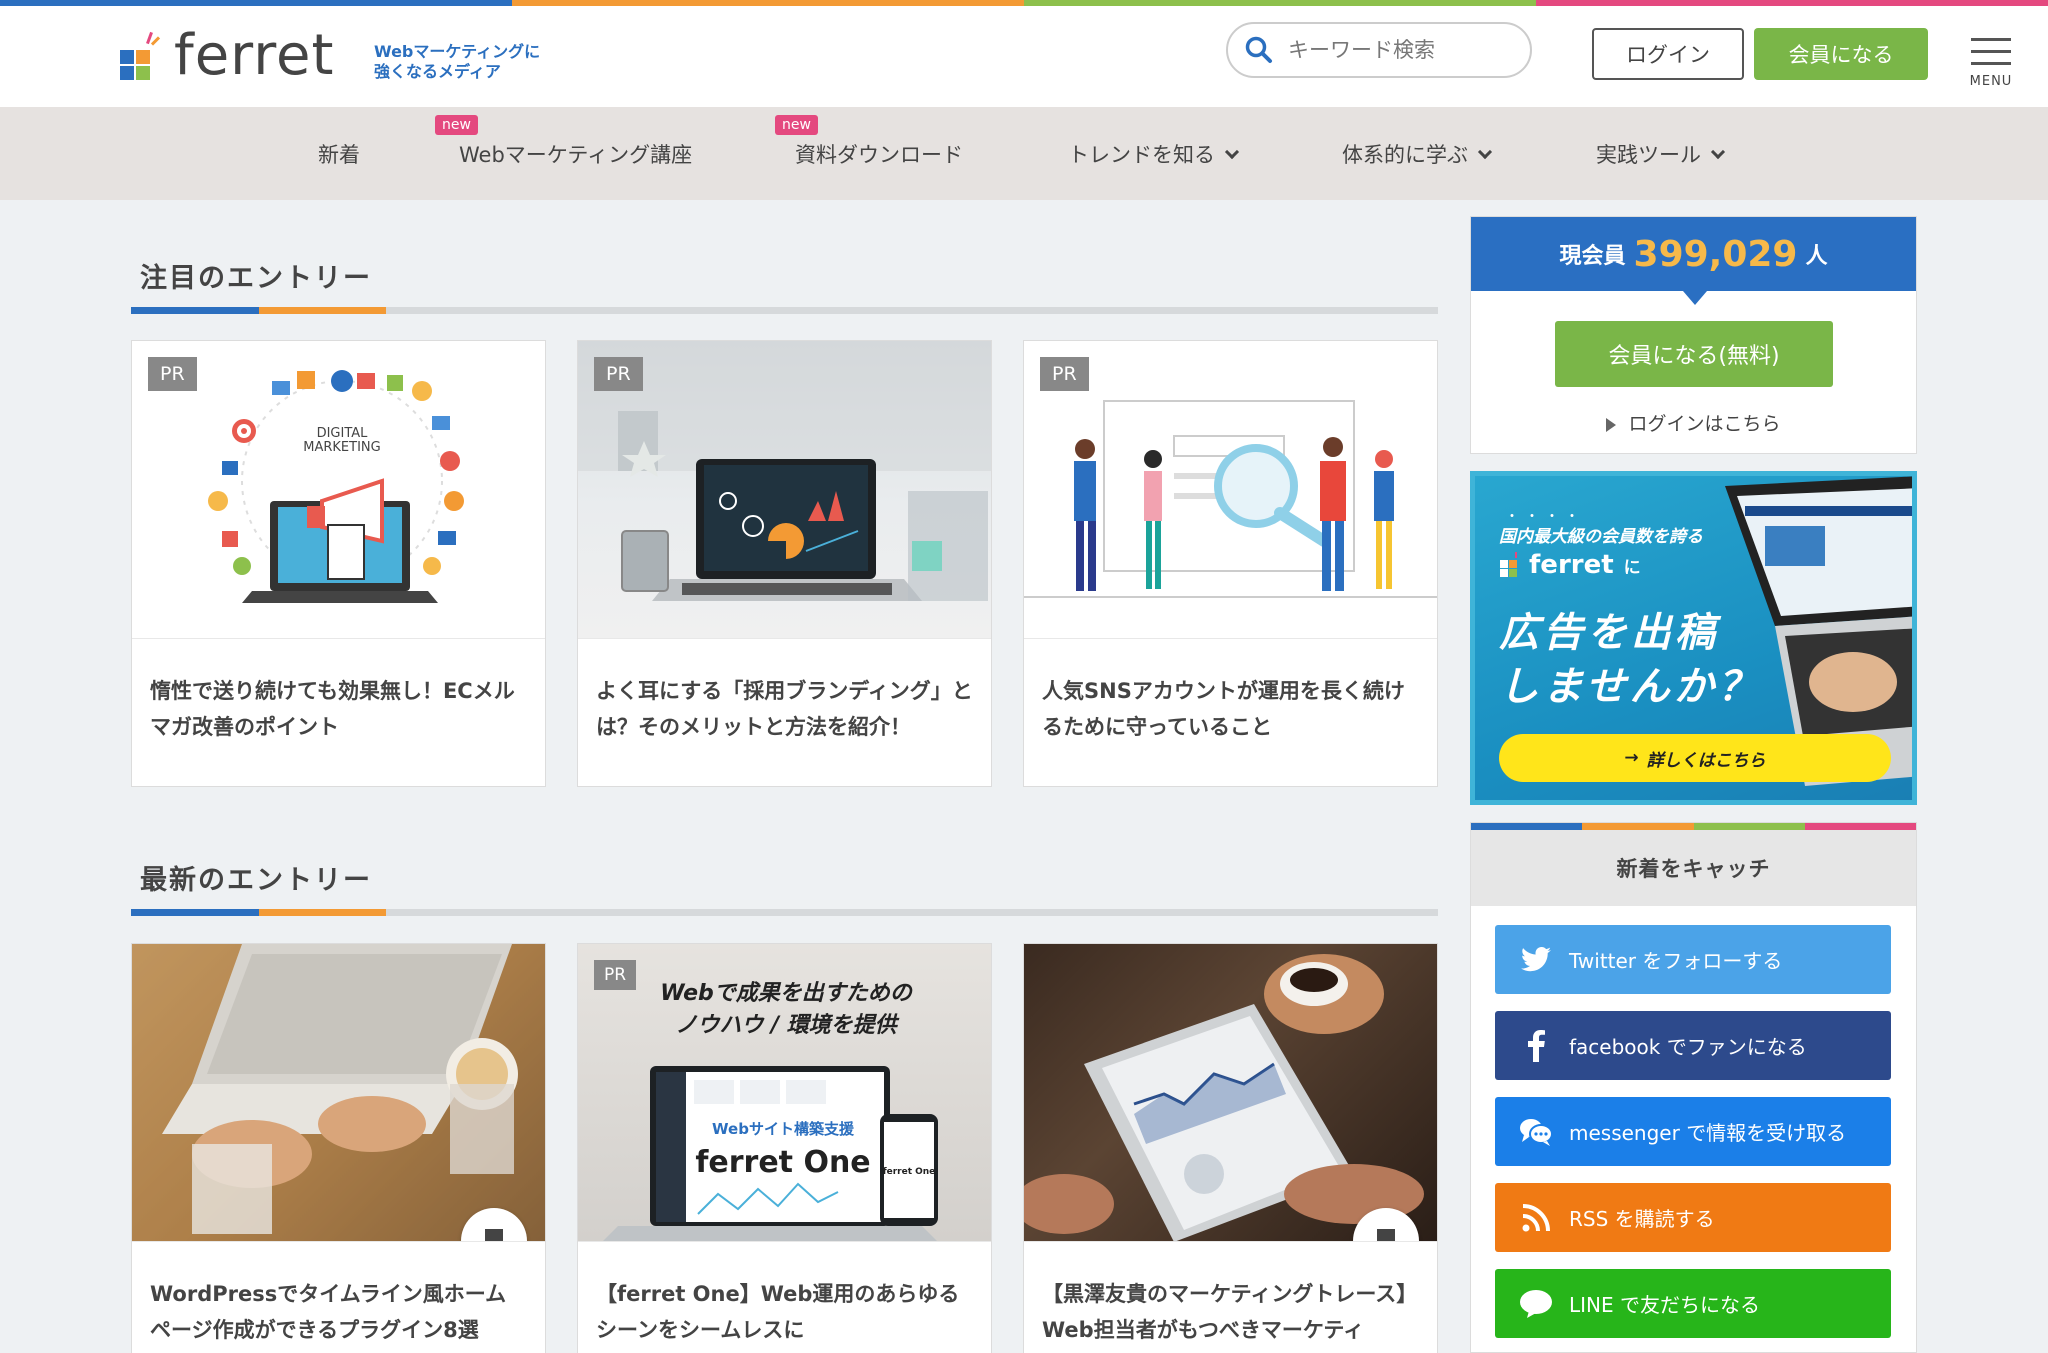 The width and height of the screenshot is (2048, 1353). Describe the element at coordinates (1631, 758) in the screenshot. I see `arrow-right-icon: →` at that location.